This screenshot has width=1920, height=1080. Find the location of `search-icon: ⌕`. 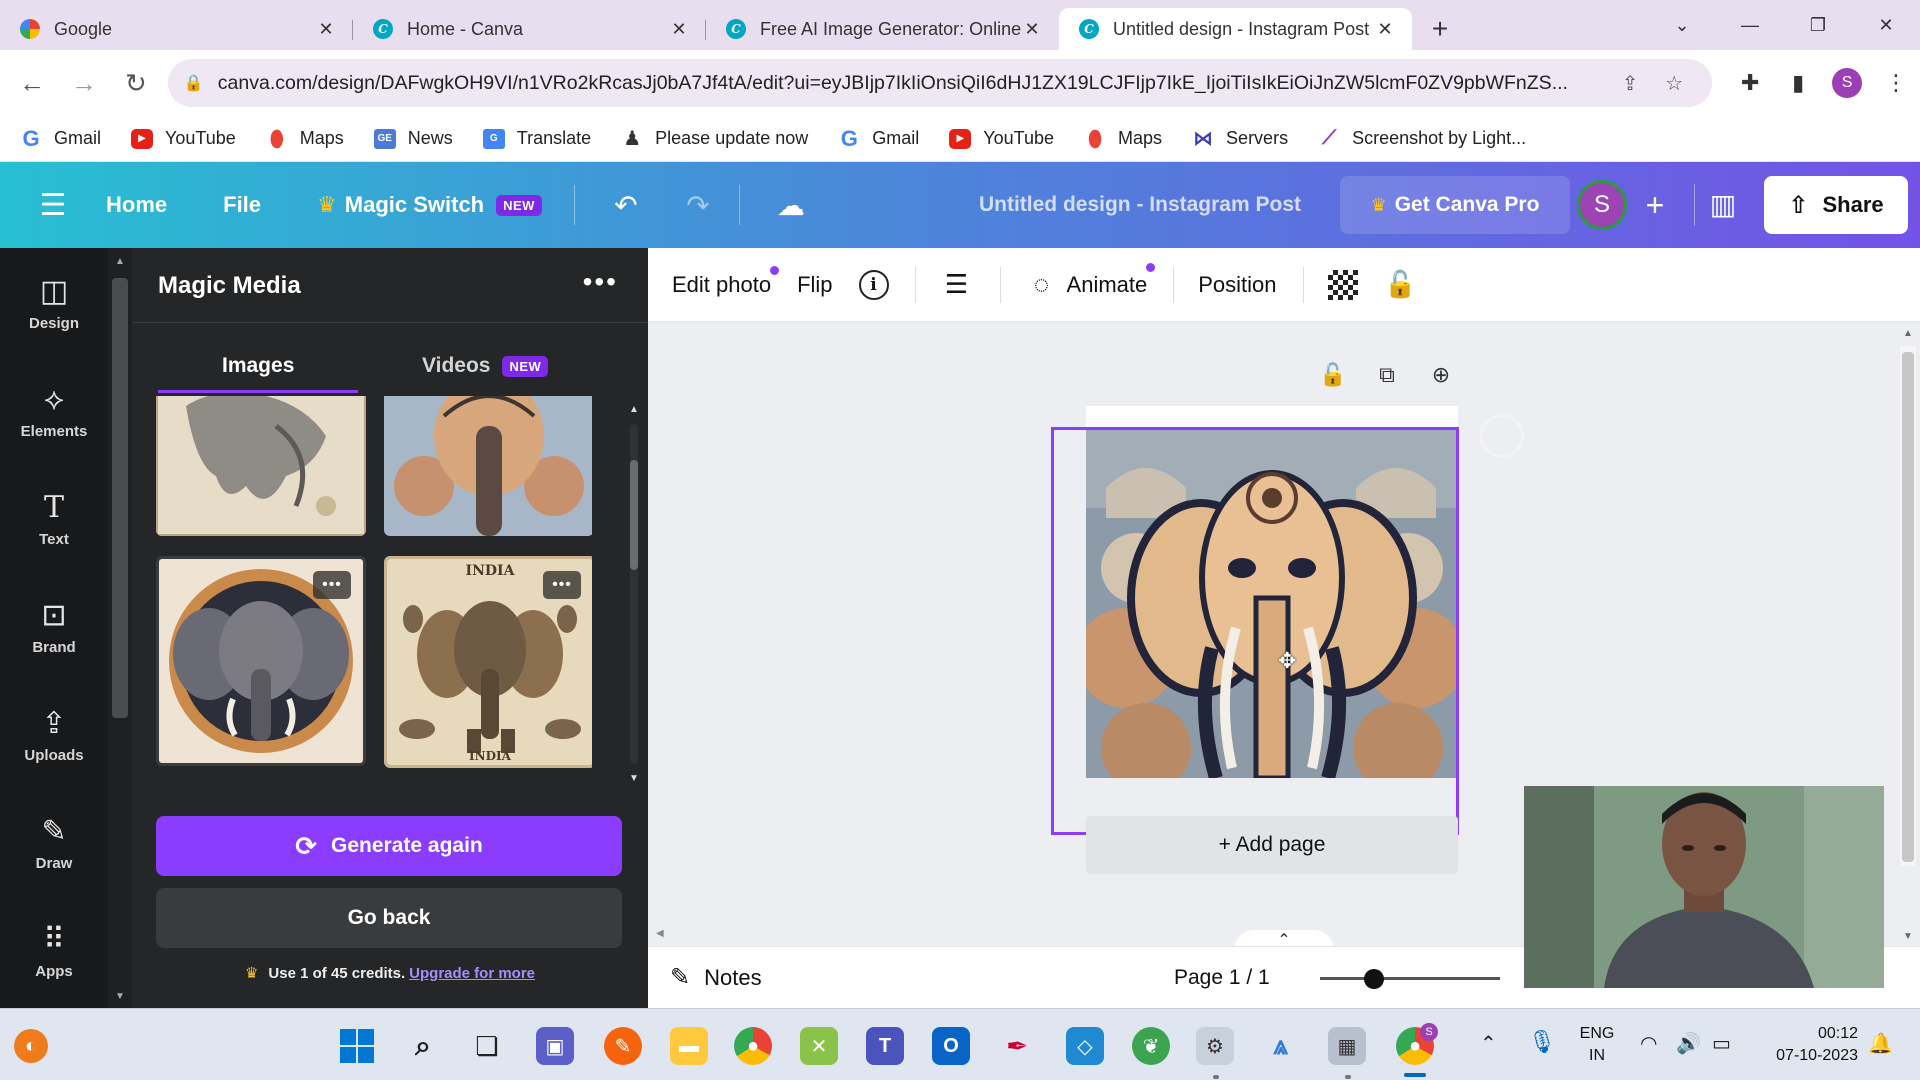

search-icon: ⌕ is located at coordinates (423, 1046).